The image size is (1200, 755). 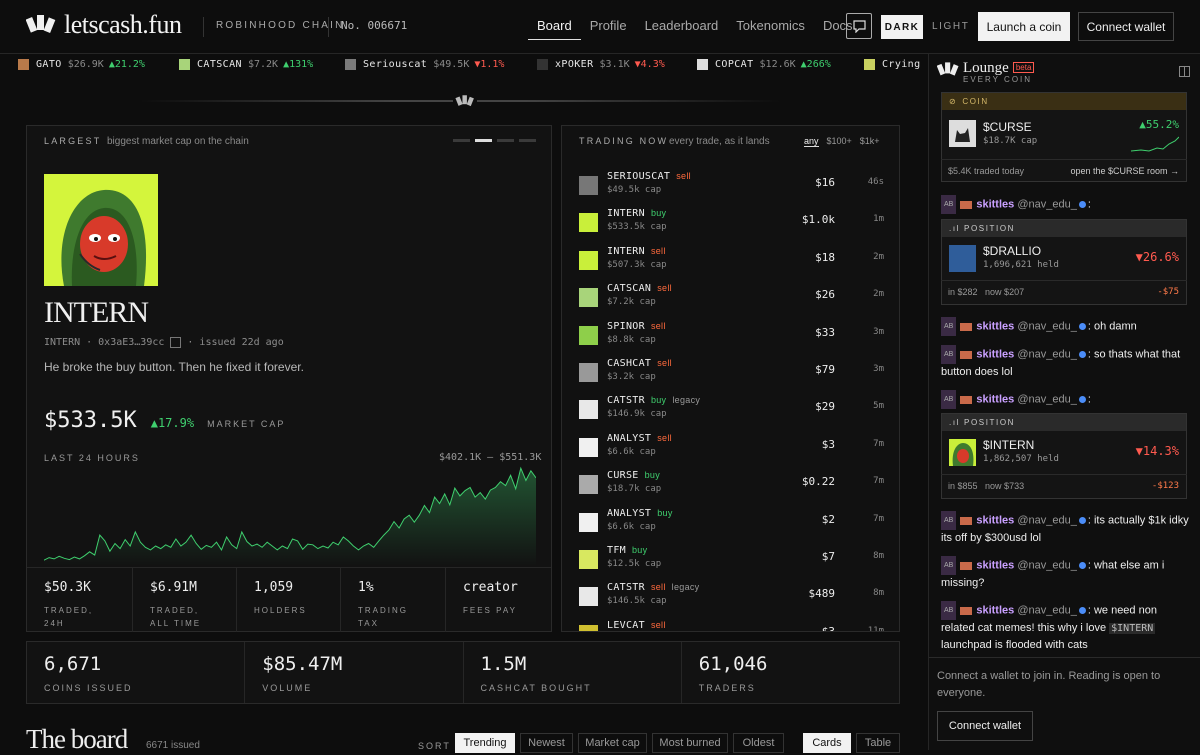 I want to click on market-cap-change: ▲17.9%, so click(x=172, y=423).